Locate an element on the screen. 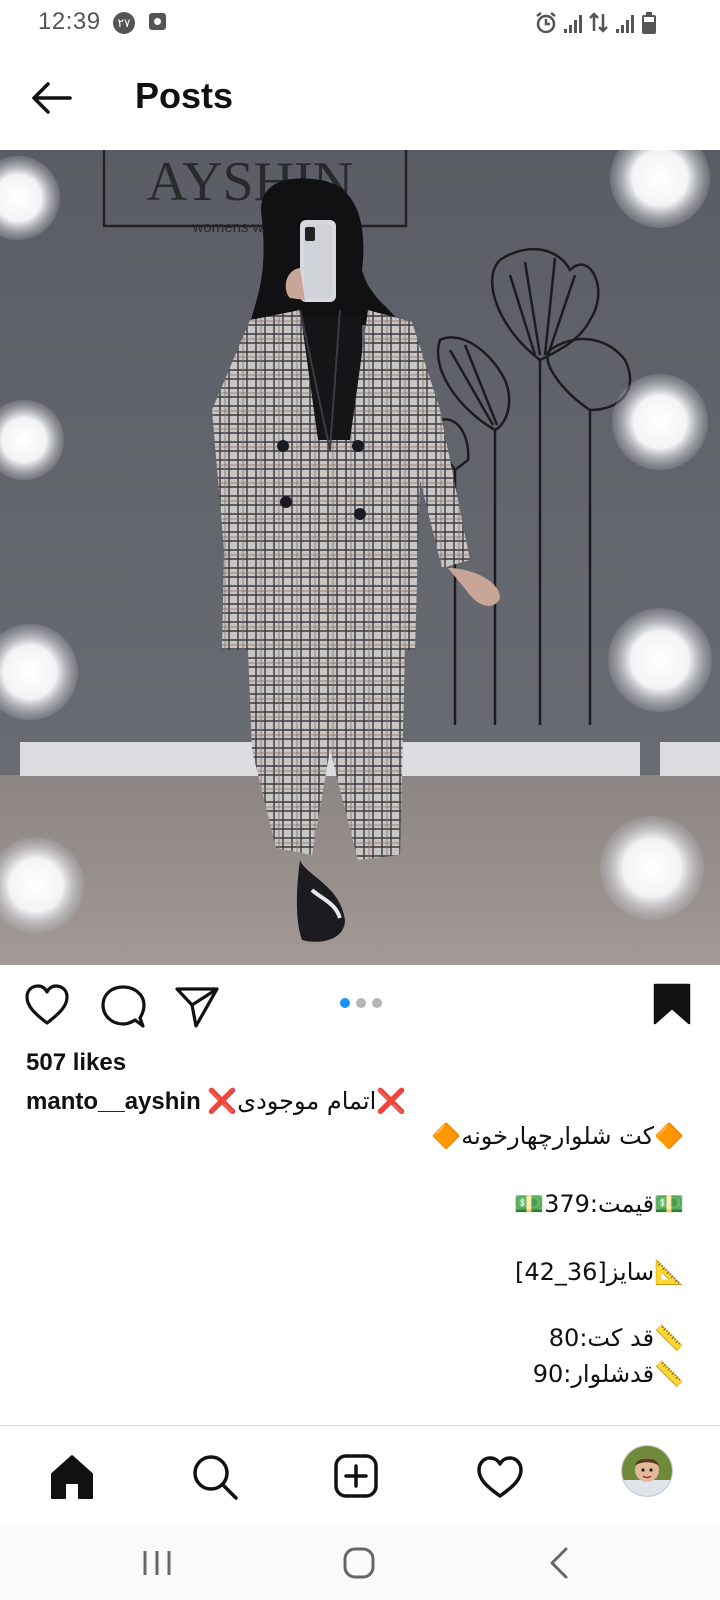 The width and height of the screenshot is (720, 1600). carousel-dot-active is located at coordinates (345, 1003).